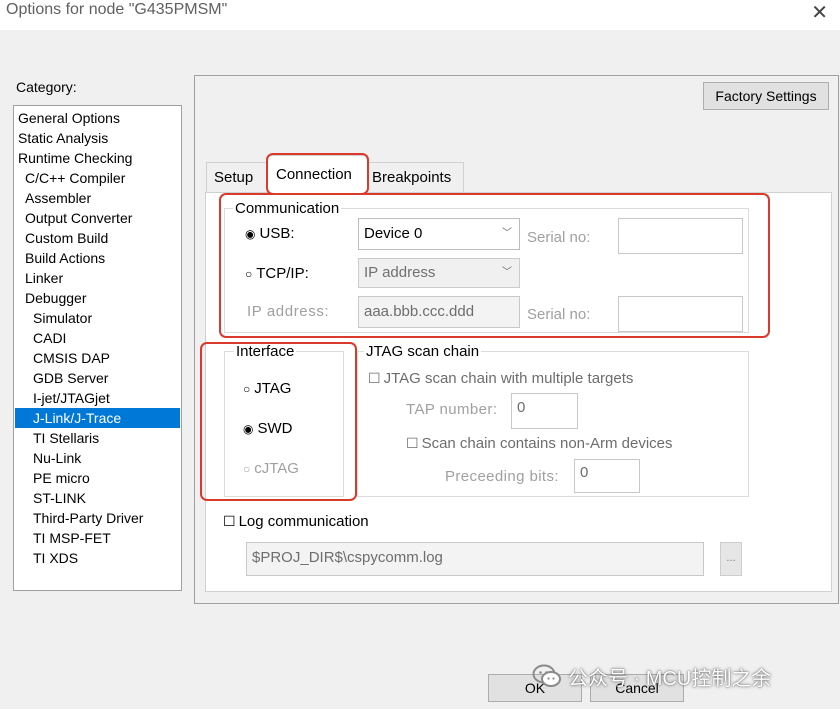  Describe the element at coordinates (766, 96) in the screenshot. I see `factory-settings-button: Factory Settings` at that location.